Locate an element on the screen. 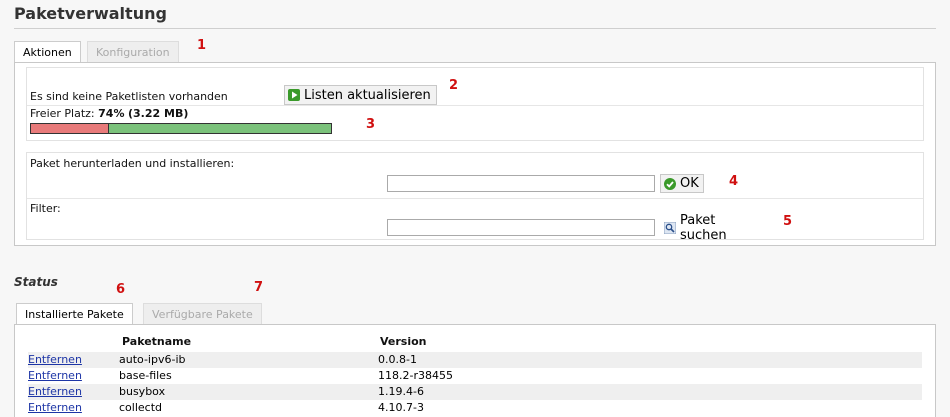 The height and width of the screenshot is (417, 950). ok-label: OK is located at coordinates (689, 183).